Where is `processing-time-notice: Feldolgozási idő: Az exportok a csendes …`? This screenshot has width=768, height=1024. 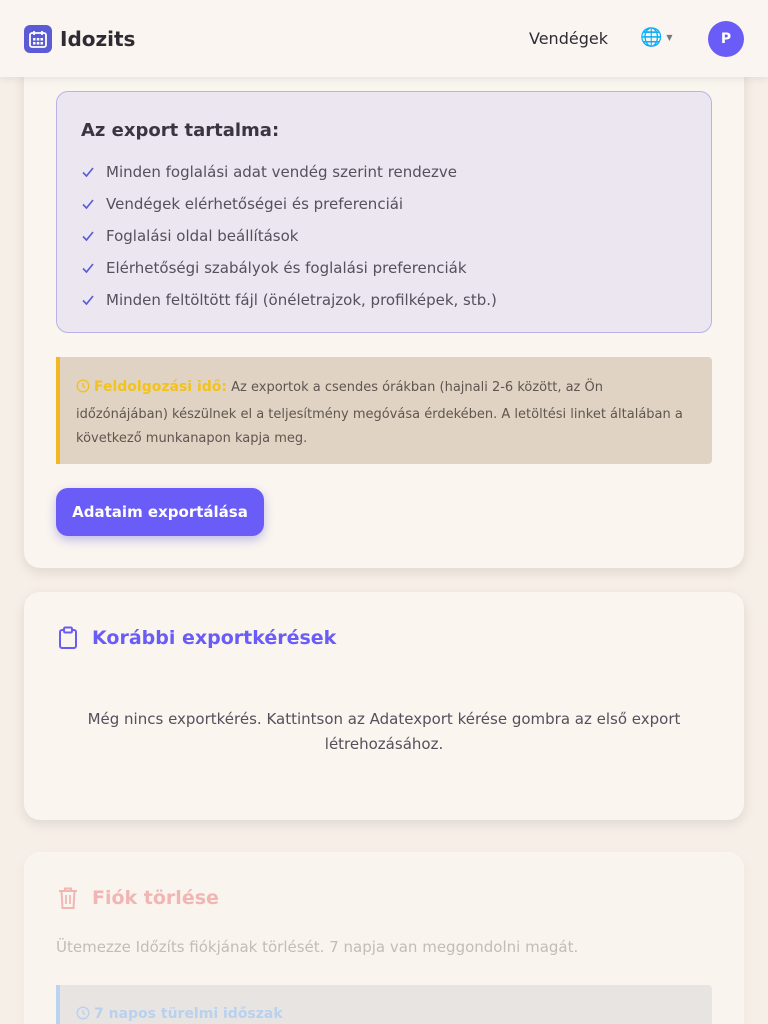
processing-time-notice: Feldolgozási idő: Az exportok a csendes … is located at coordinates (384, 410).